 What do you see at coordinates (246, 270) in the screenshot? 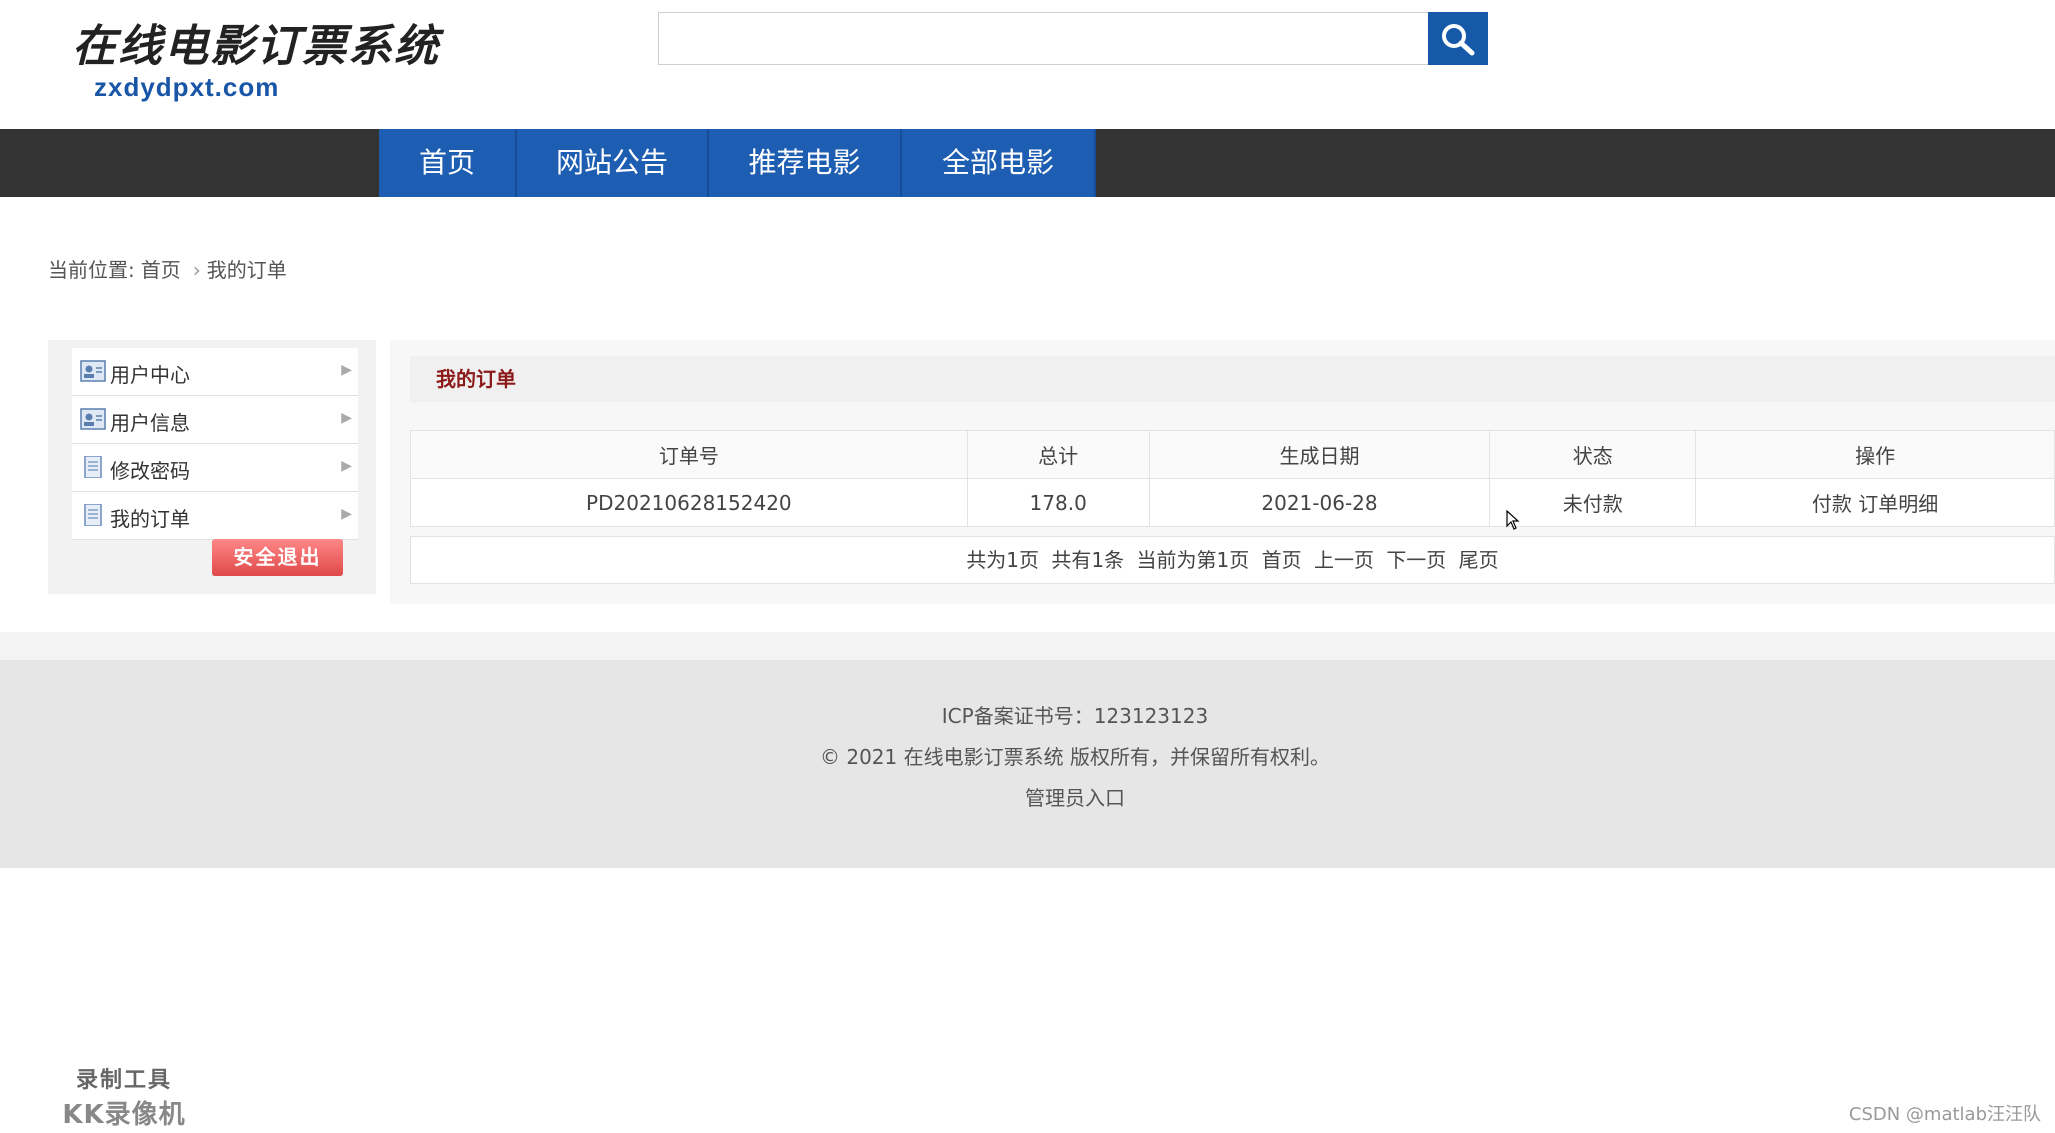
I see `breadcrumb-current: 我的订单` at bounding box center [246, 270].